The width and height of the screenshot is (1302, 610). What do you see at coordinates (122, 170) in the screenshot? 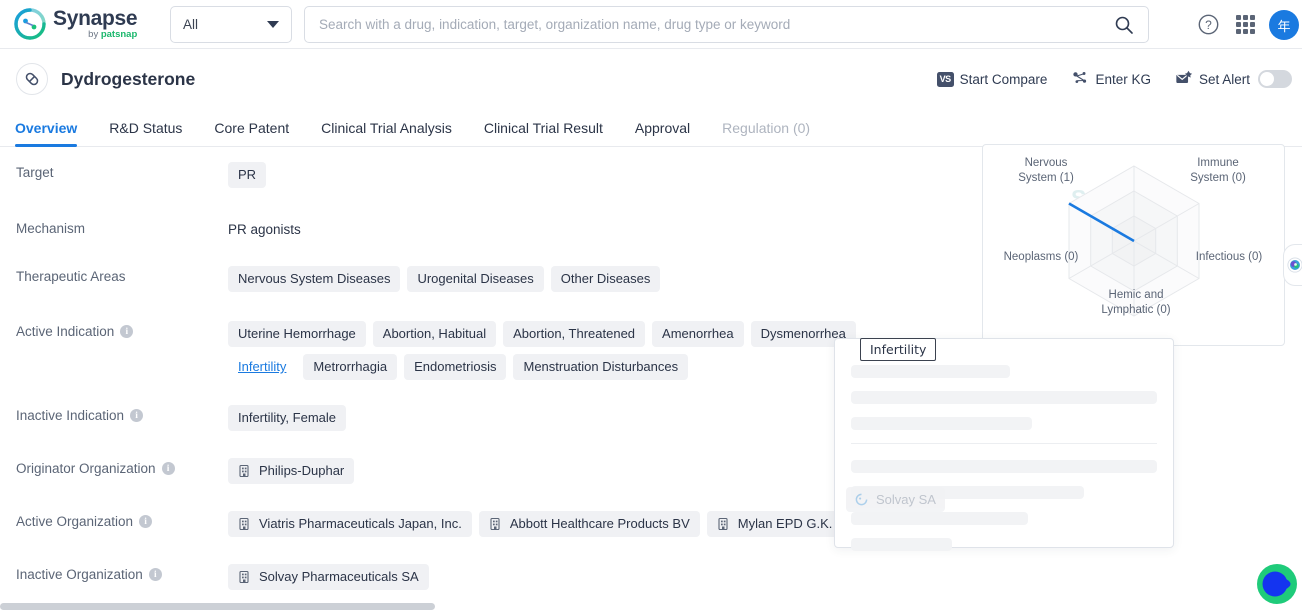
I see `row-label: Target` at bounding box center [122, 170].